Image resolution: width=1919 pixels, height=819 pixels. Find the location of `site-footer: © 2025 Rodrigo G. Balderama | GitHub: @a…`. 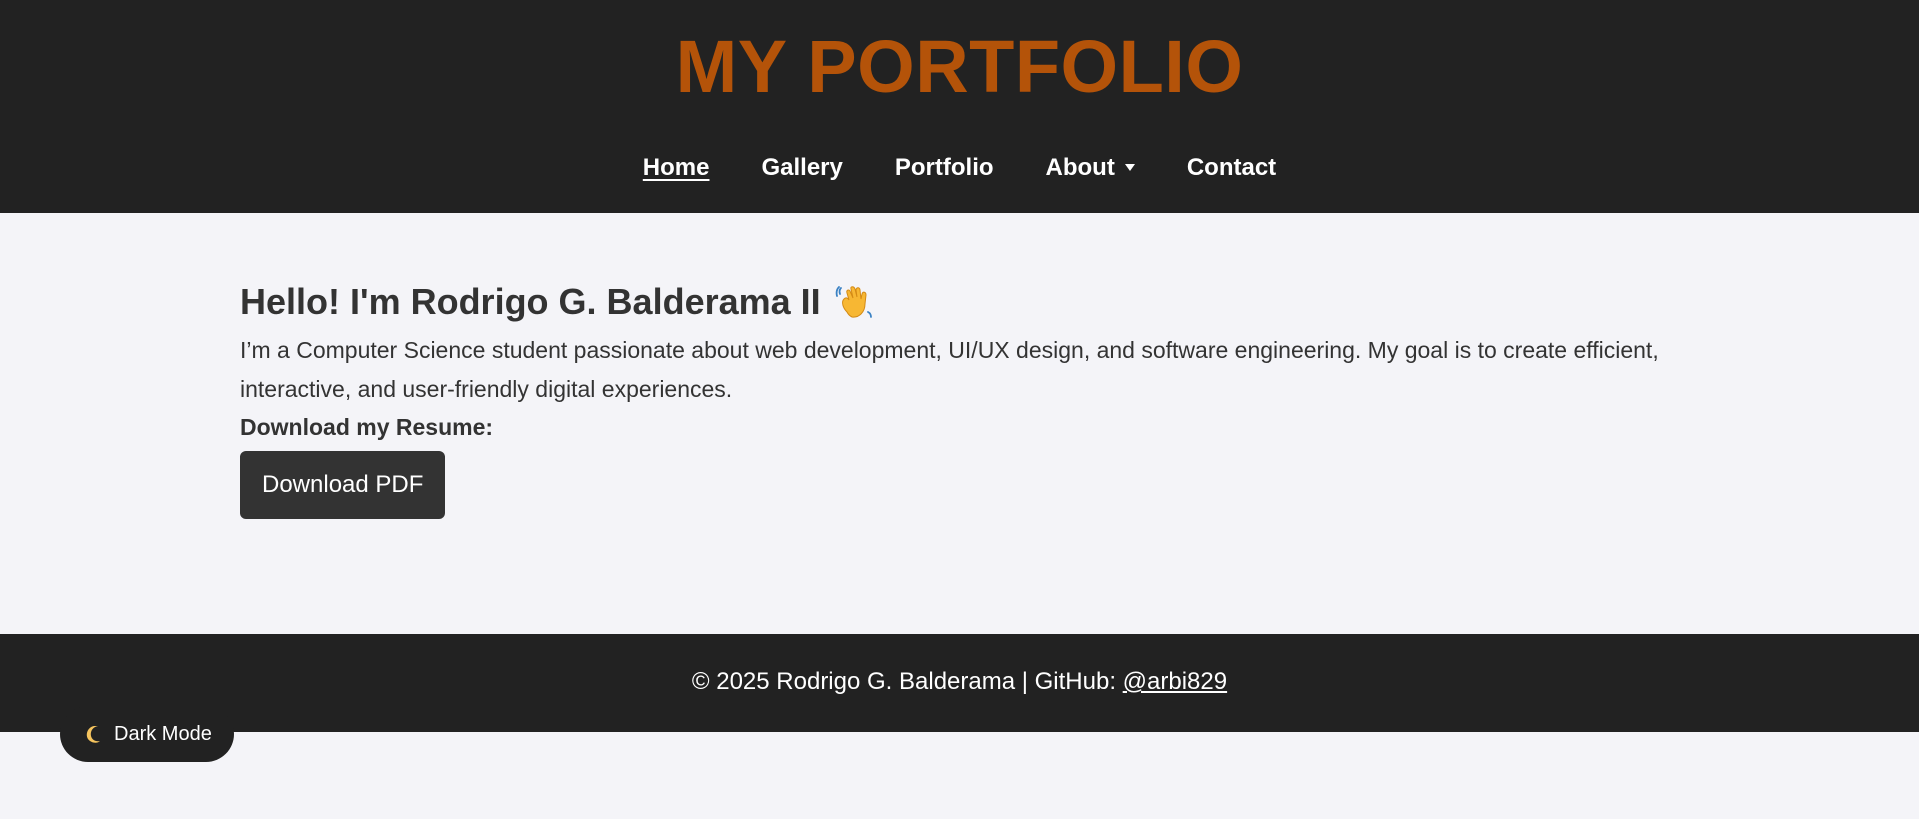

site-footer: © 2025 Rodrigo G. Balderama | GitHub: @a… is located at coordinates (959, 683).